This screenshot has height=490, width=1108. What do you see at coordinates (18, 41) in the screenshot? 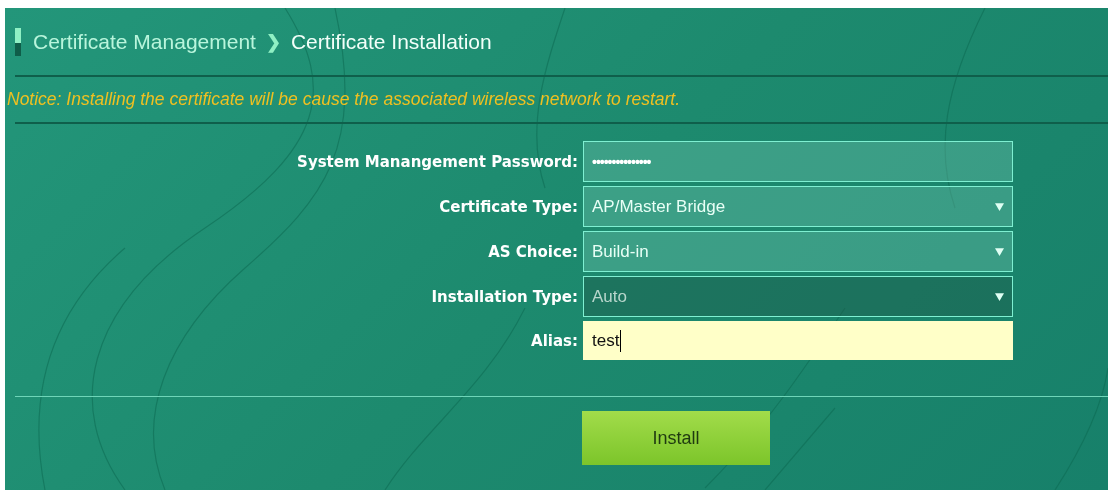
I see `section-marker-icon` at bounding box center [18, 41].